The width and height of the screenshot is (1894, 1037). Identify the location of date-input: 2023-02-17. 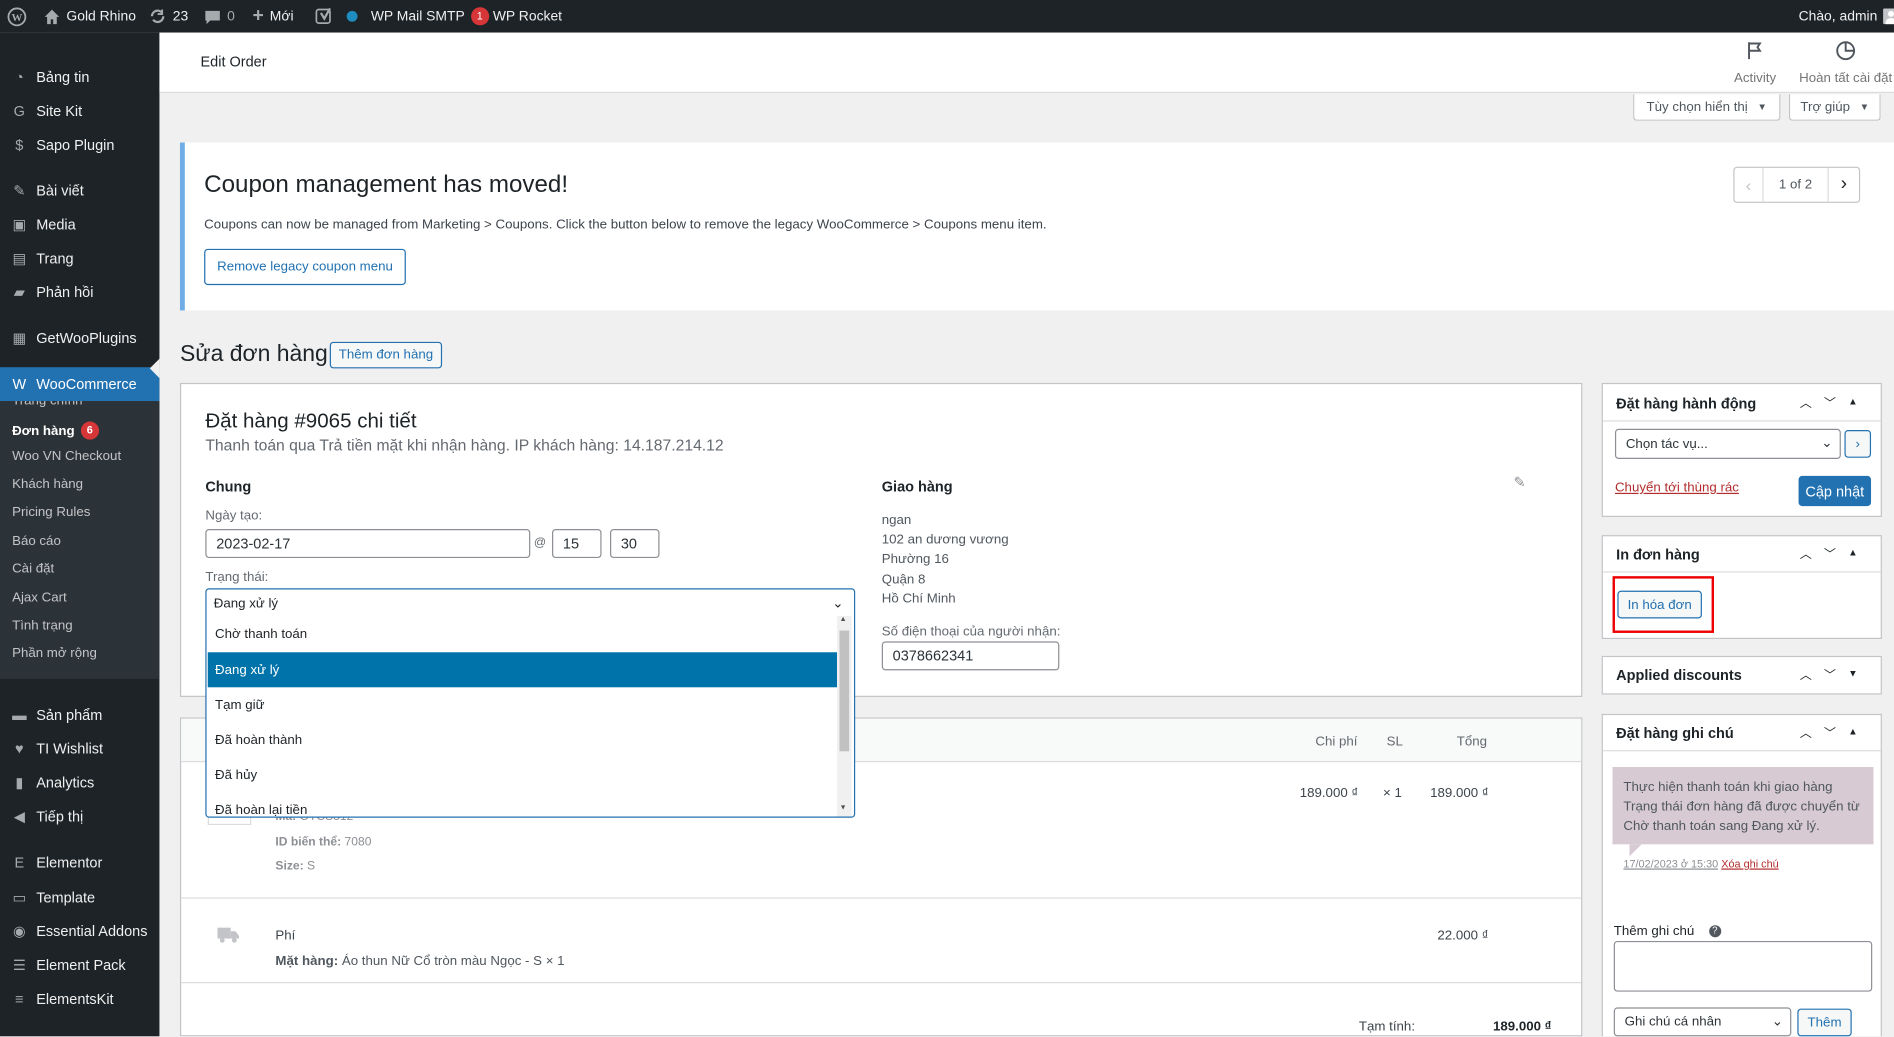
(368, 544).